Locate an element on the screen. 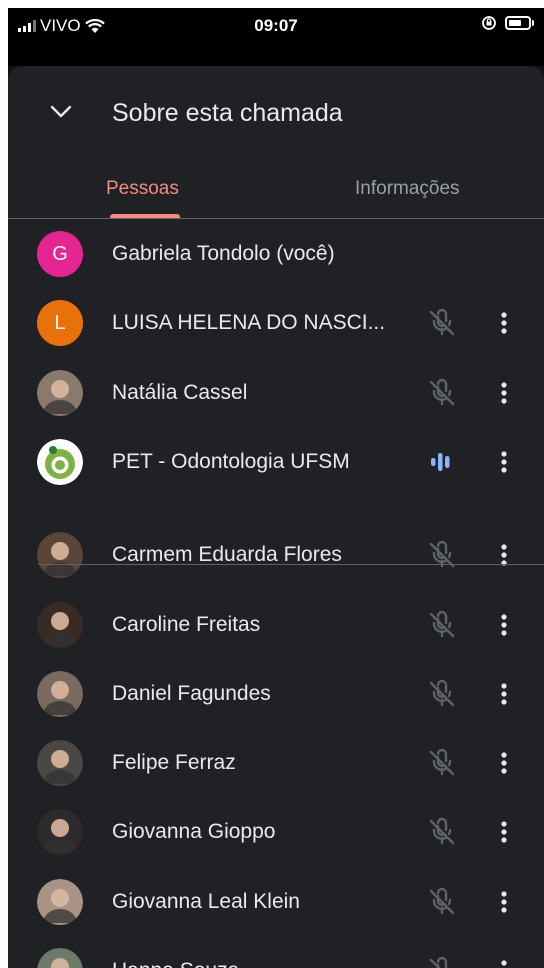 The width and height of the screenshot is (544, 968). participant-row: Giovanna Leal Klein is located at coordinates (276, 901).